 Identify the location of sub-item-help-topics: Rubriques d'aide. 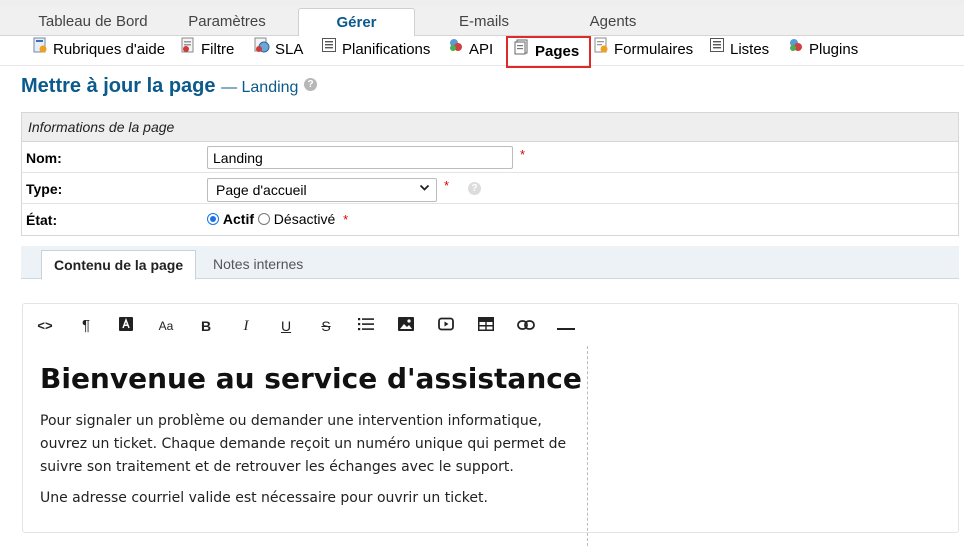
(98, 50).